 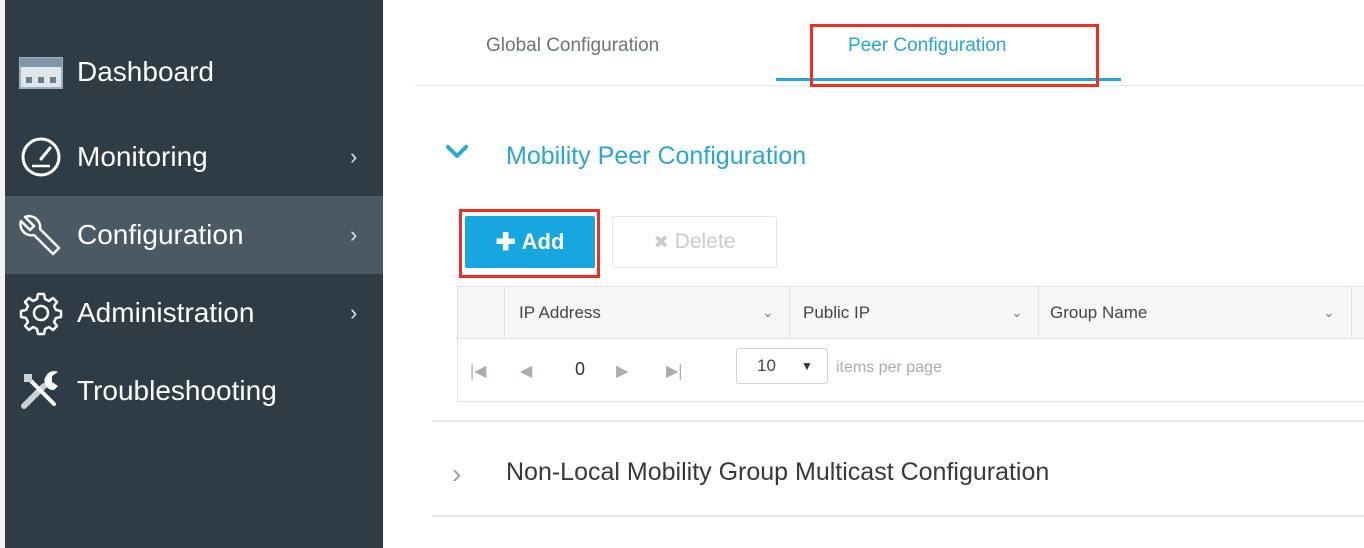 What do you see at coordinates (560, 313) in the screenshot?
I see `column-ip-address: IP Address` at bounding box center [560, 313].